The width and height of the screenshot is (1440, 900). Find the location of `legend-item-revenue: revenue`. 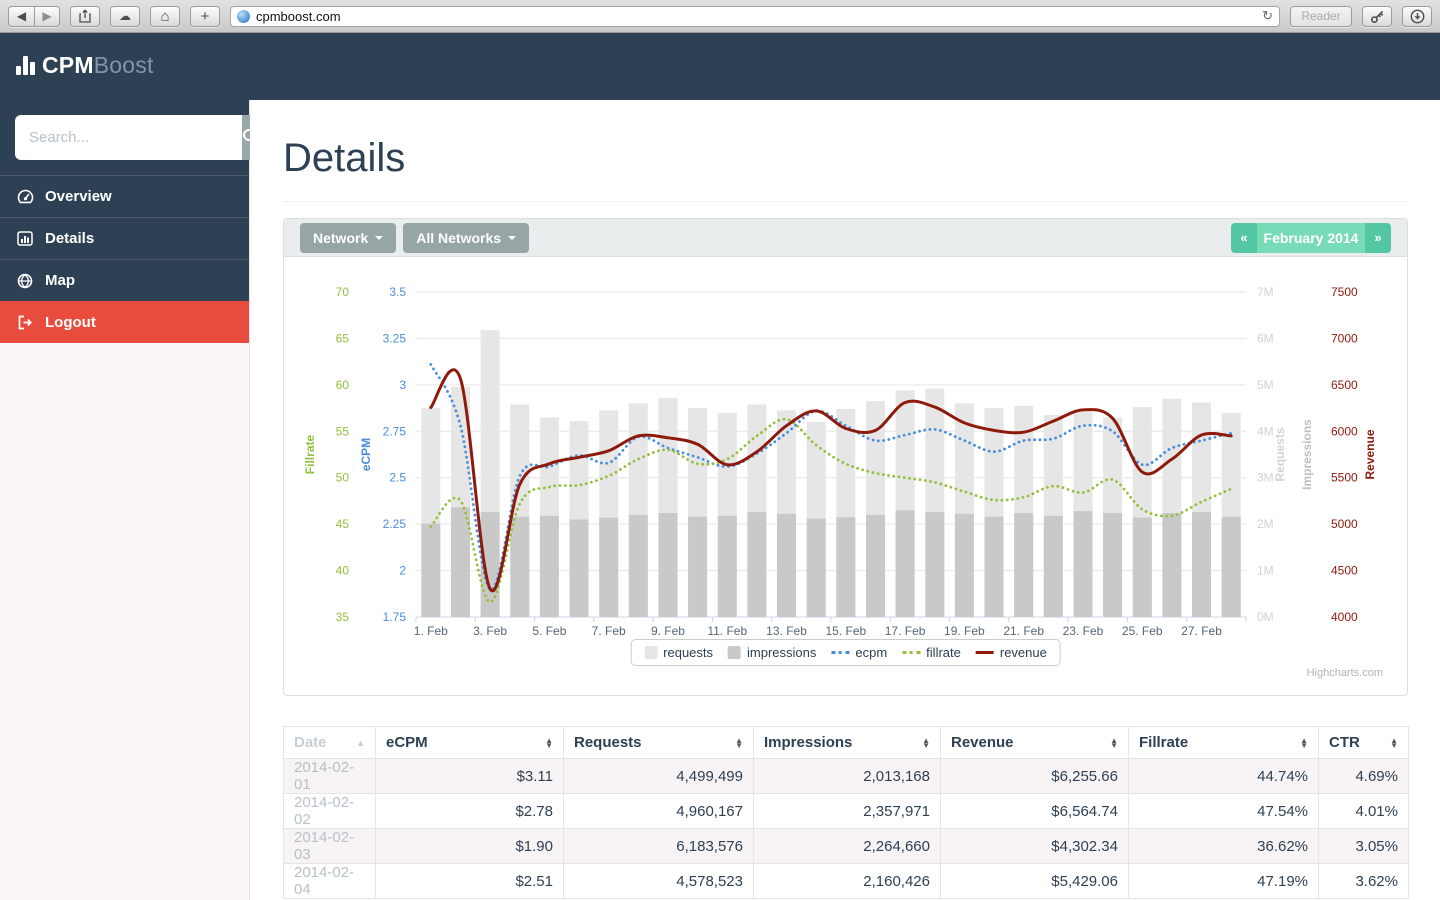

legend-item-revenue: revenue is located at coordinates (1011, 652).